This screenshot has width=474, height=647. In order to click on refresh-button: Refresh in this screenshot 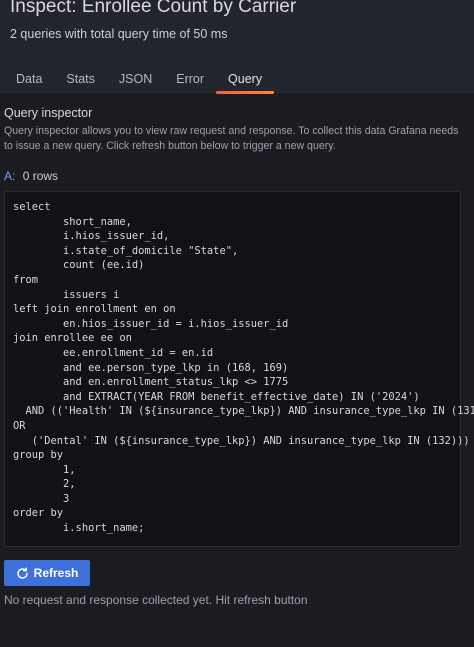, I will do `click(47, 573)`.